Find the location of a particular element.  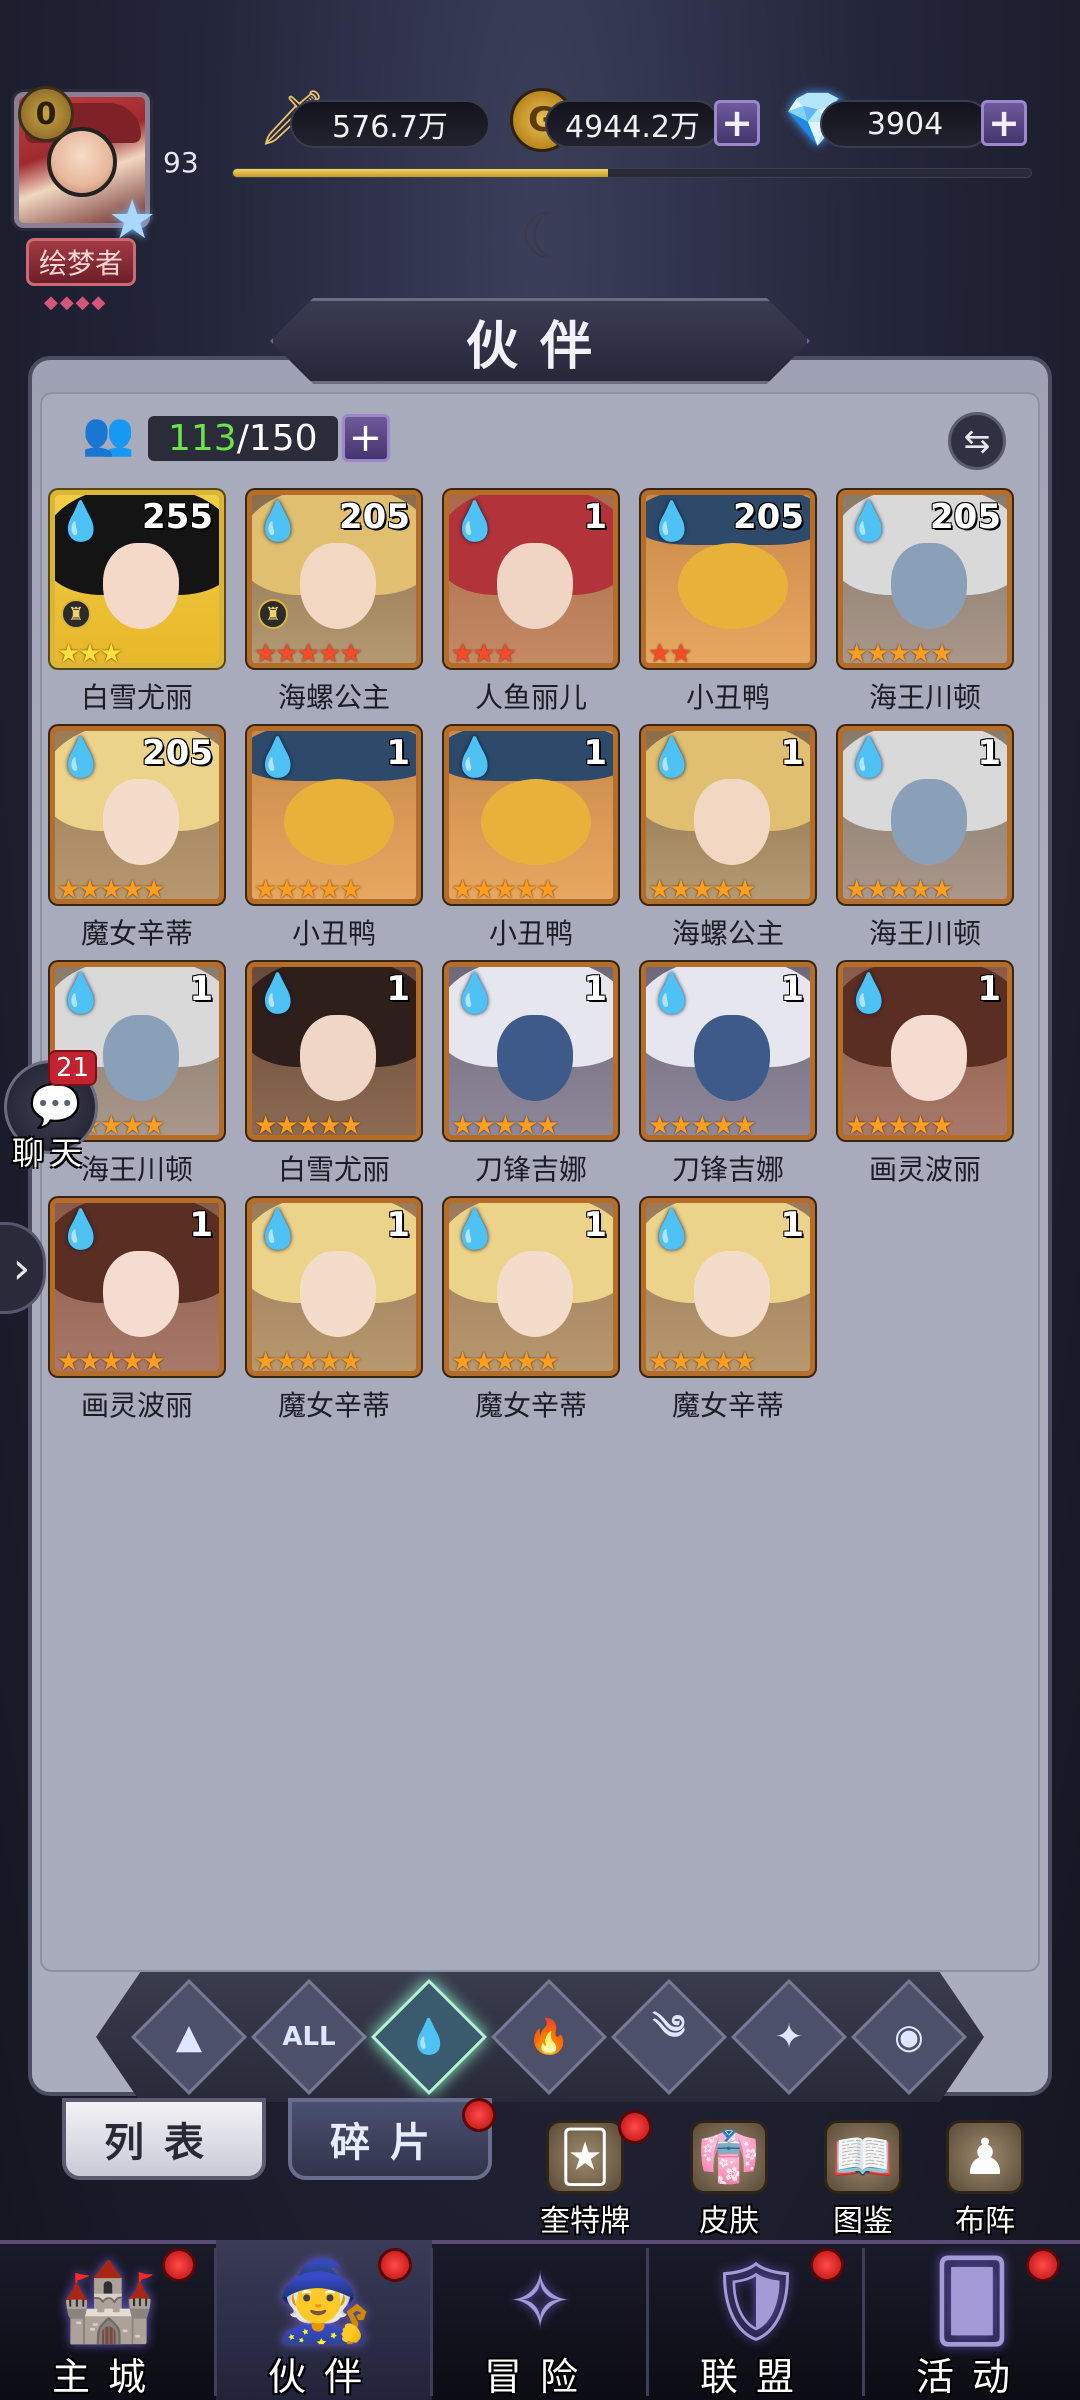

add-gold-button: + is located at coordinates (737, 123).